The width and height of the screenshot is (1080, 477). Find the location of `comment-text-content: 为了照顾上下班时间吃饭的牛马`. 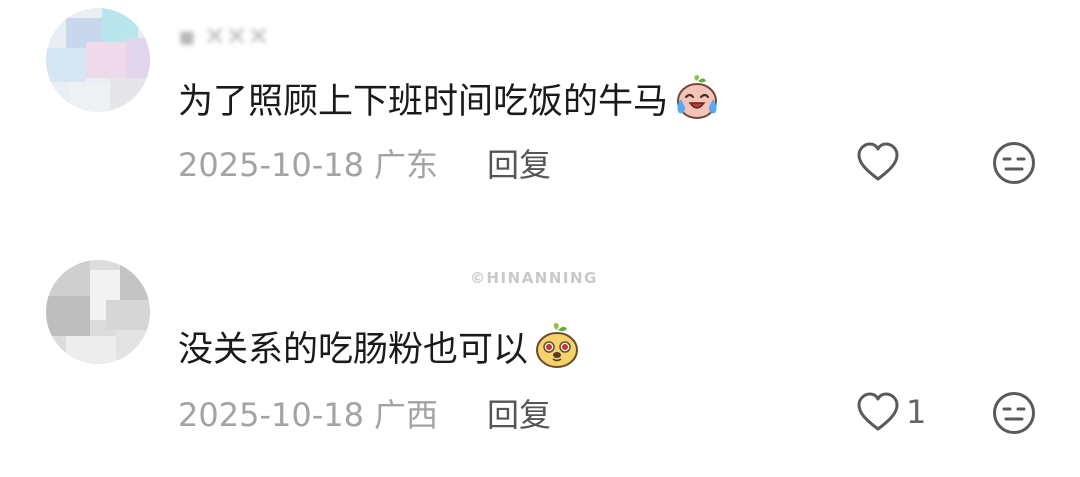

comment-text-content: 为了照顾上下班时间吃饭的牛马 is located at coordinates (423, 101).